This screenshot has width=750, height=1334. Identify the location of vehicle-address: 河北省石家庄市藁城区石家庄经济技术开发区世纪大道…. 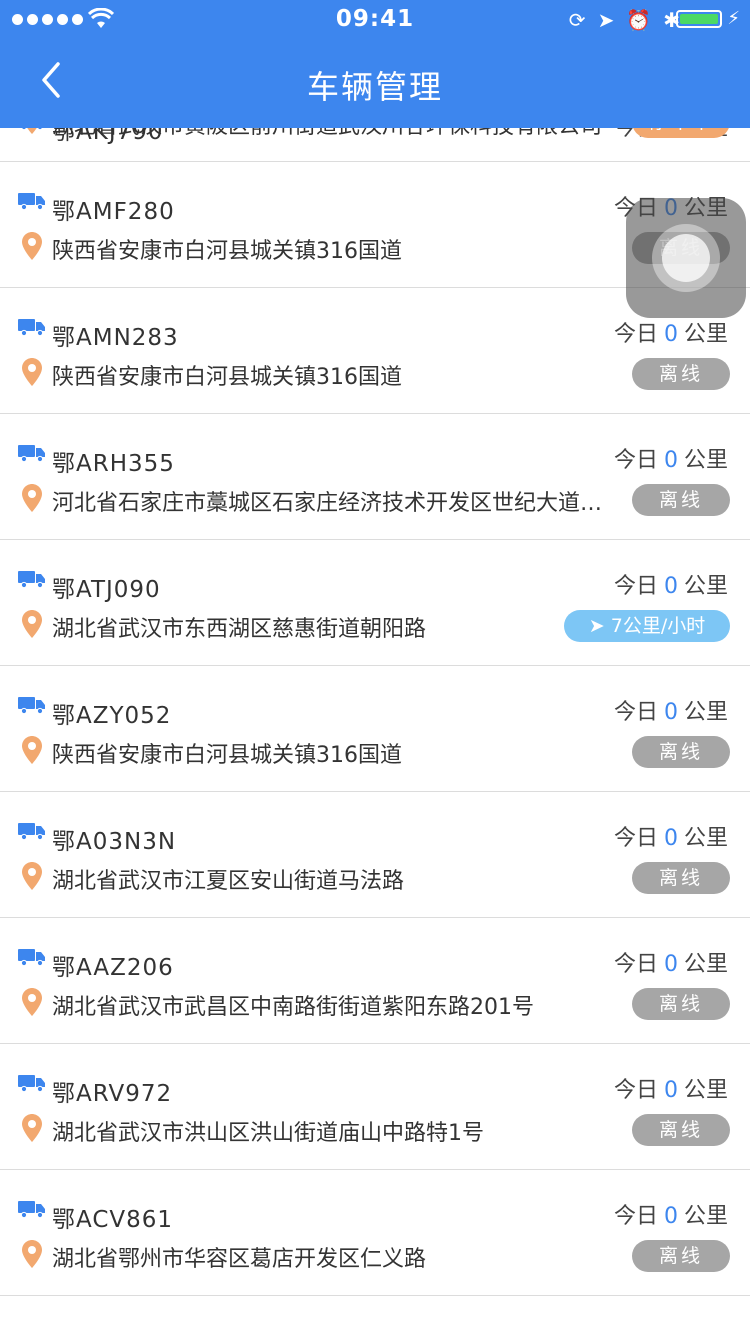
(327, 503).